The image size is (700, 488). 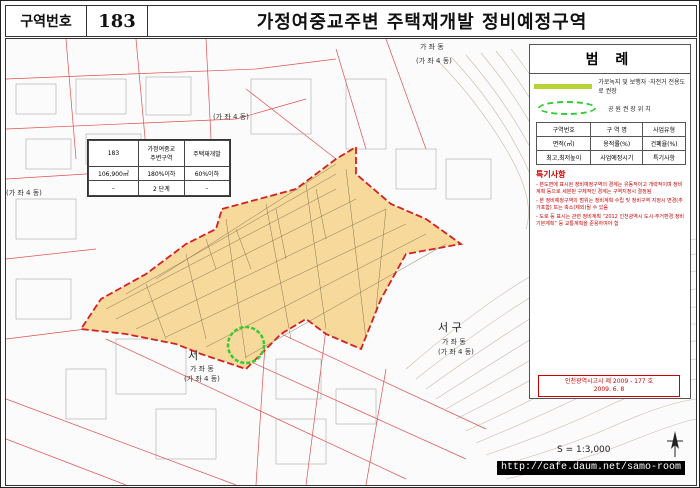 I want to click on green-dashed-circle-icon, so click(x=567, y=108).